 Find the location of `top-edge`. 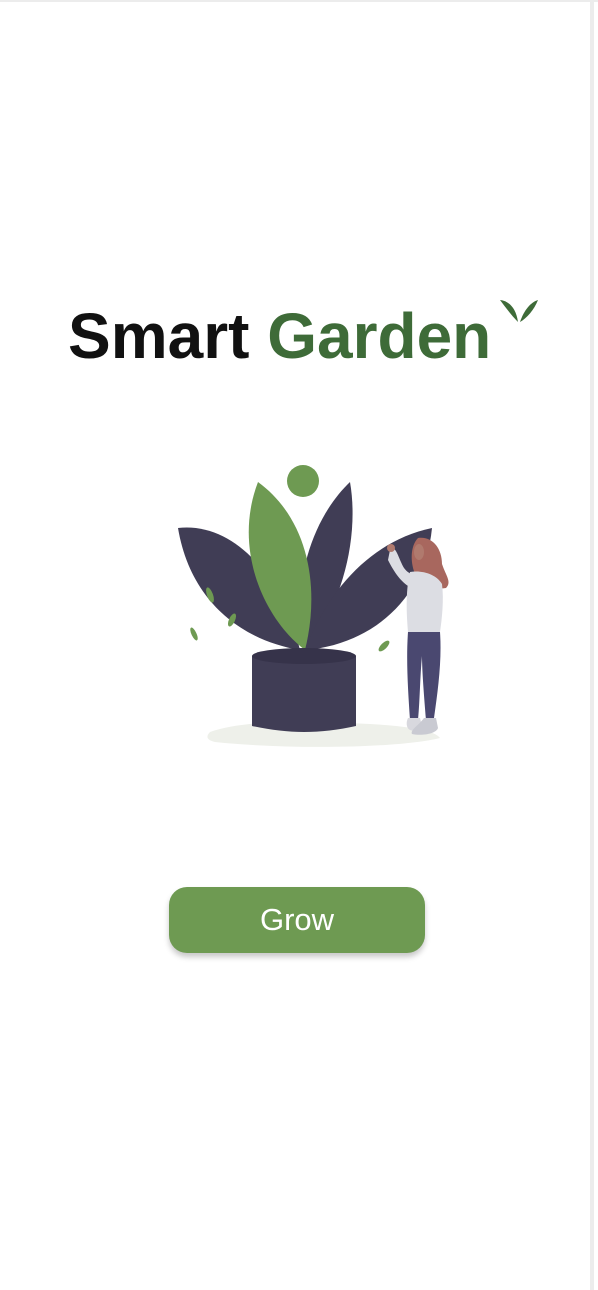

top-edge is located at coordinates (299, 1).